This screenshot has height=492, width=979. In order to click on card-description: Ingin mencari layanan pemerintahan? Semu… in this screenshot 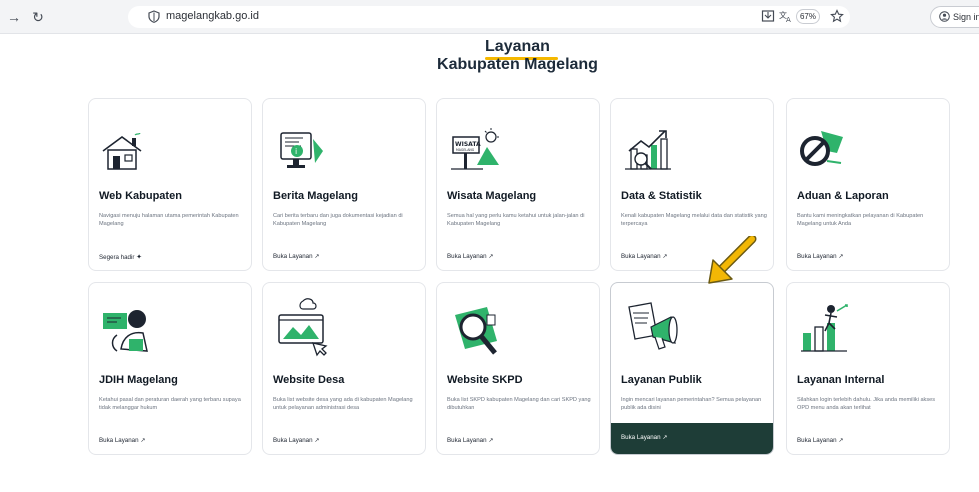, I will do `click(691, 404)`.